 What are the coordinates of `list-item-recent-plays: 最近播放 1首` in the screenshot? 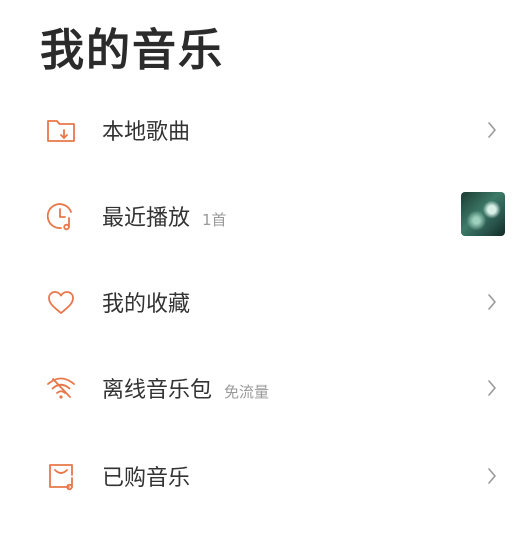 It's located at (264, 216).